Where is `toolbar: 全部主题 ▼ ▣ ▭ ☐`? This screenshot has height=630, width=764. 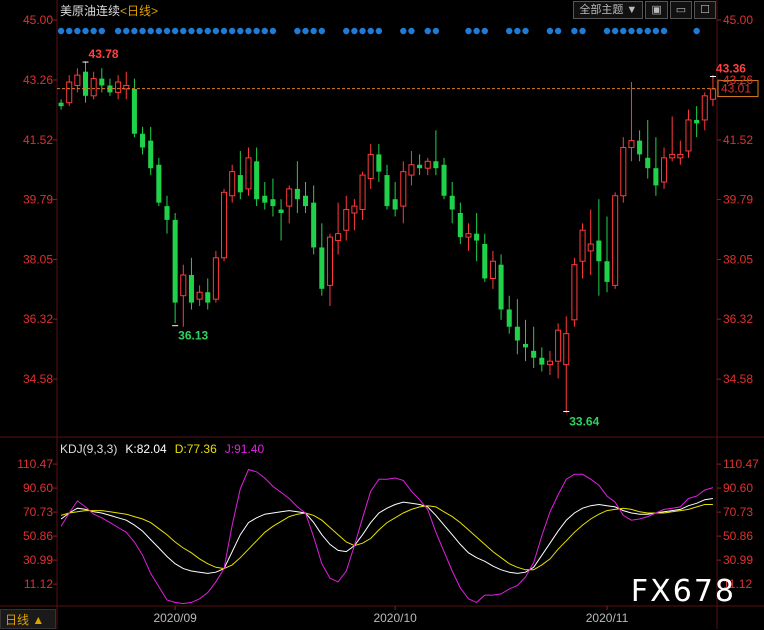 toolbar: 全部主题 ▼ ▣ ▭ ☐ is located at coordinates (644, 10).